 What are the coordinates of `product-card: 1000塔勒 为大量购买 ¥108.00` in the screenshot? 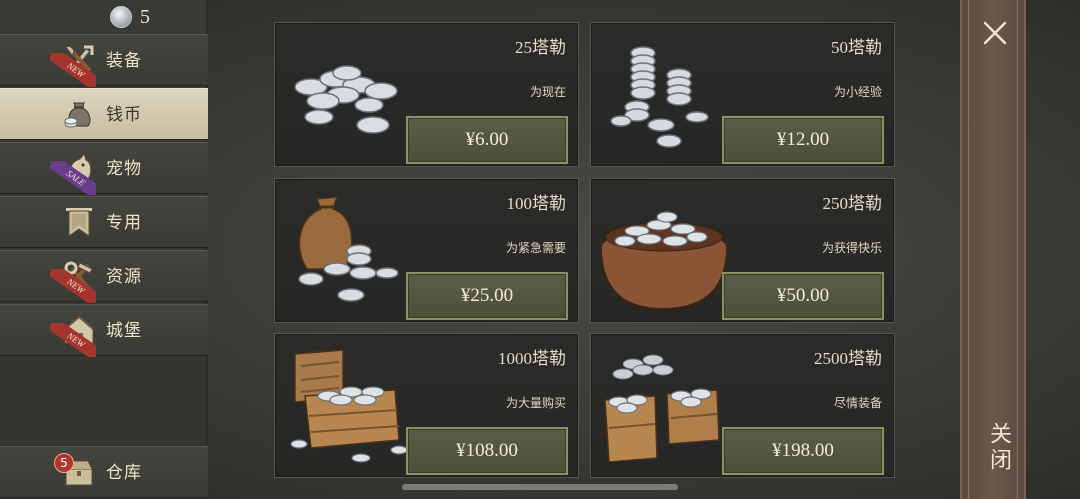 It's located at (426, 405).